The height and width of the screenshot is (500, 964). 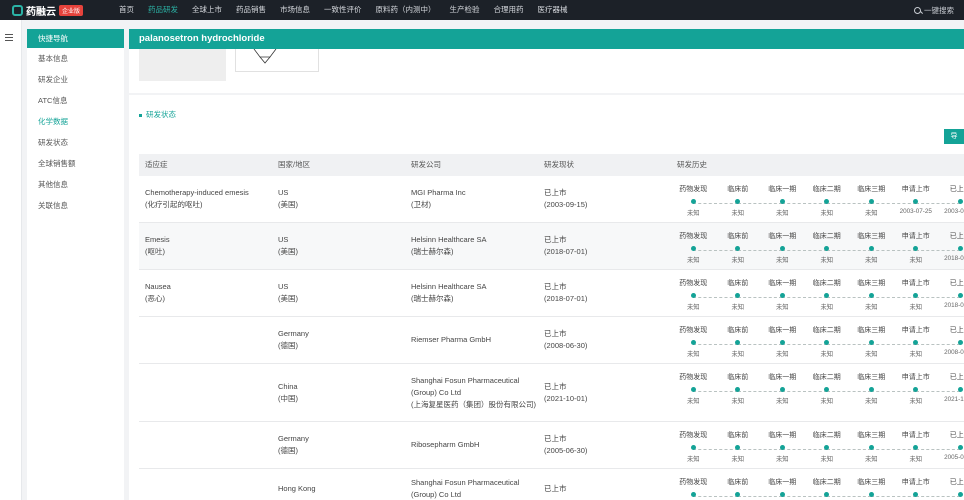 I want to click on sidebar-item: 研发状态, so click(x=75, y=142).